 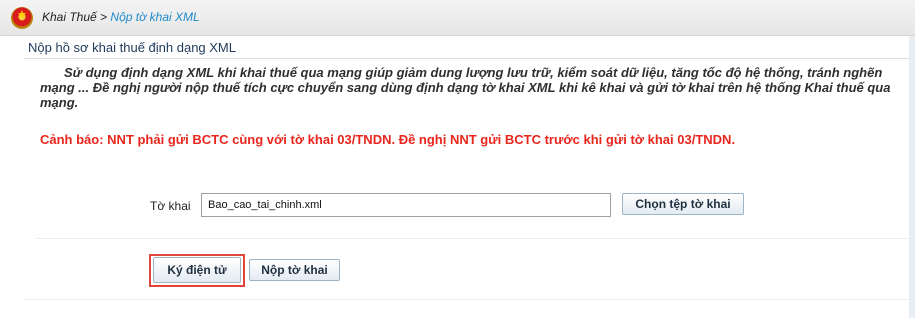 What do you see at coordinates (132, 47) in the screenshot?
I see `section-title: Nộp hồ sơ khai thuế định dạng XML` at bounding box center [132, 47].